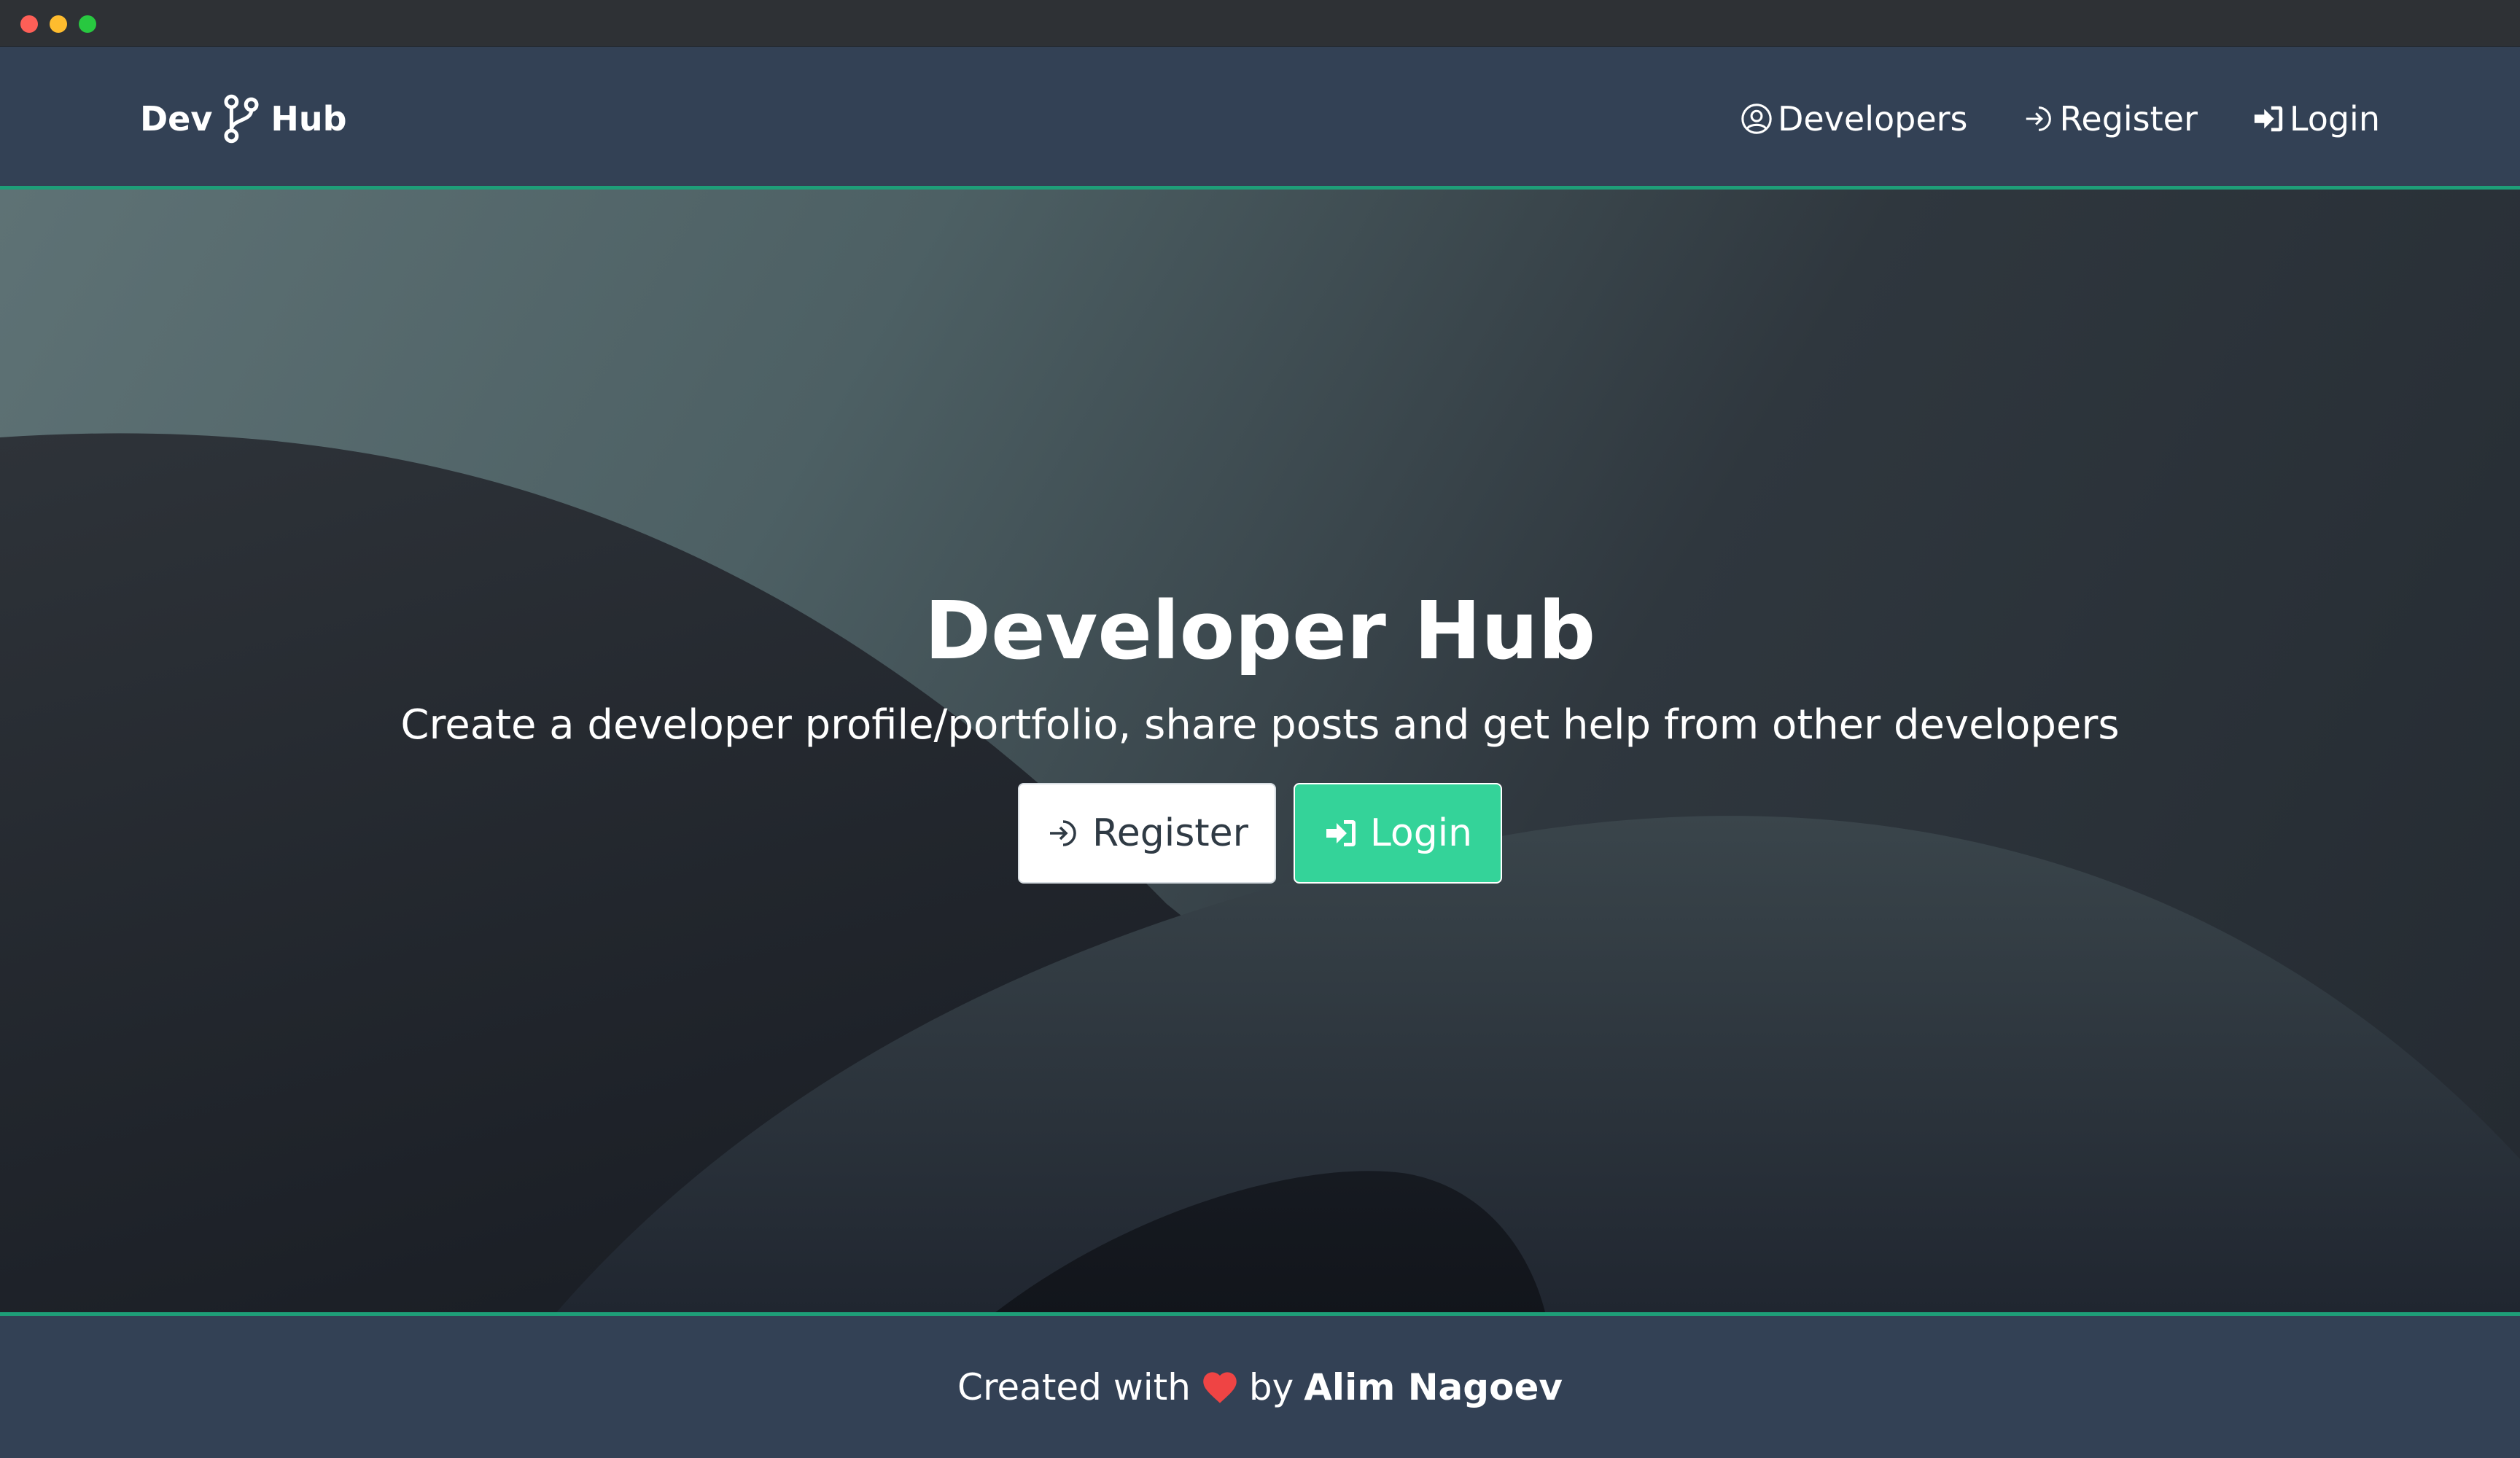 The image size is (2520, 1458). I want to click on register-button: Register, so click(1147, 833).